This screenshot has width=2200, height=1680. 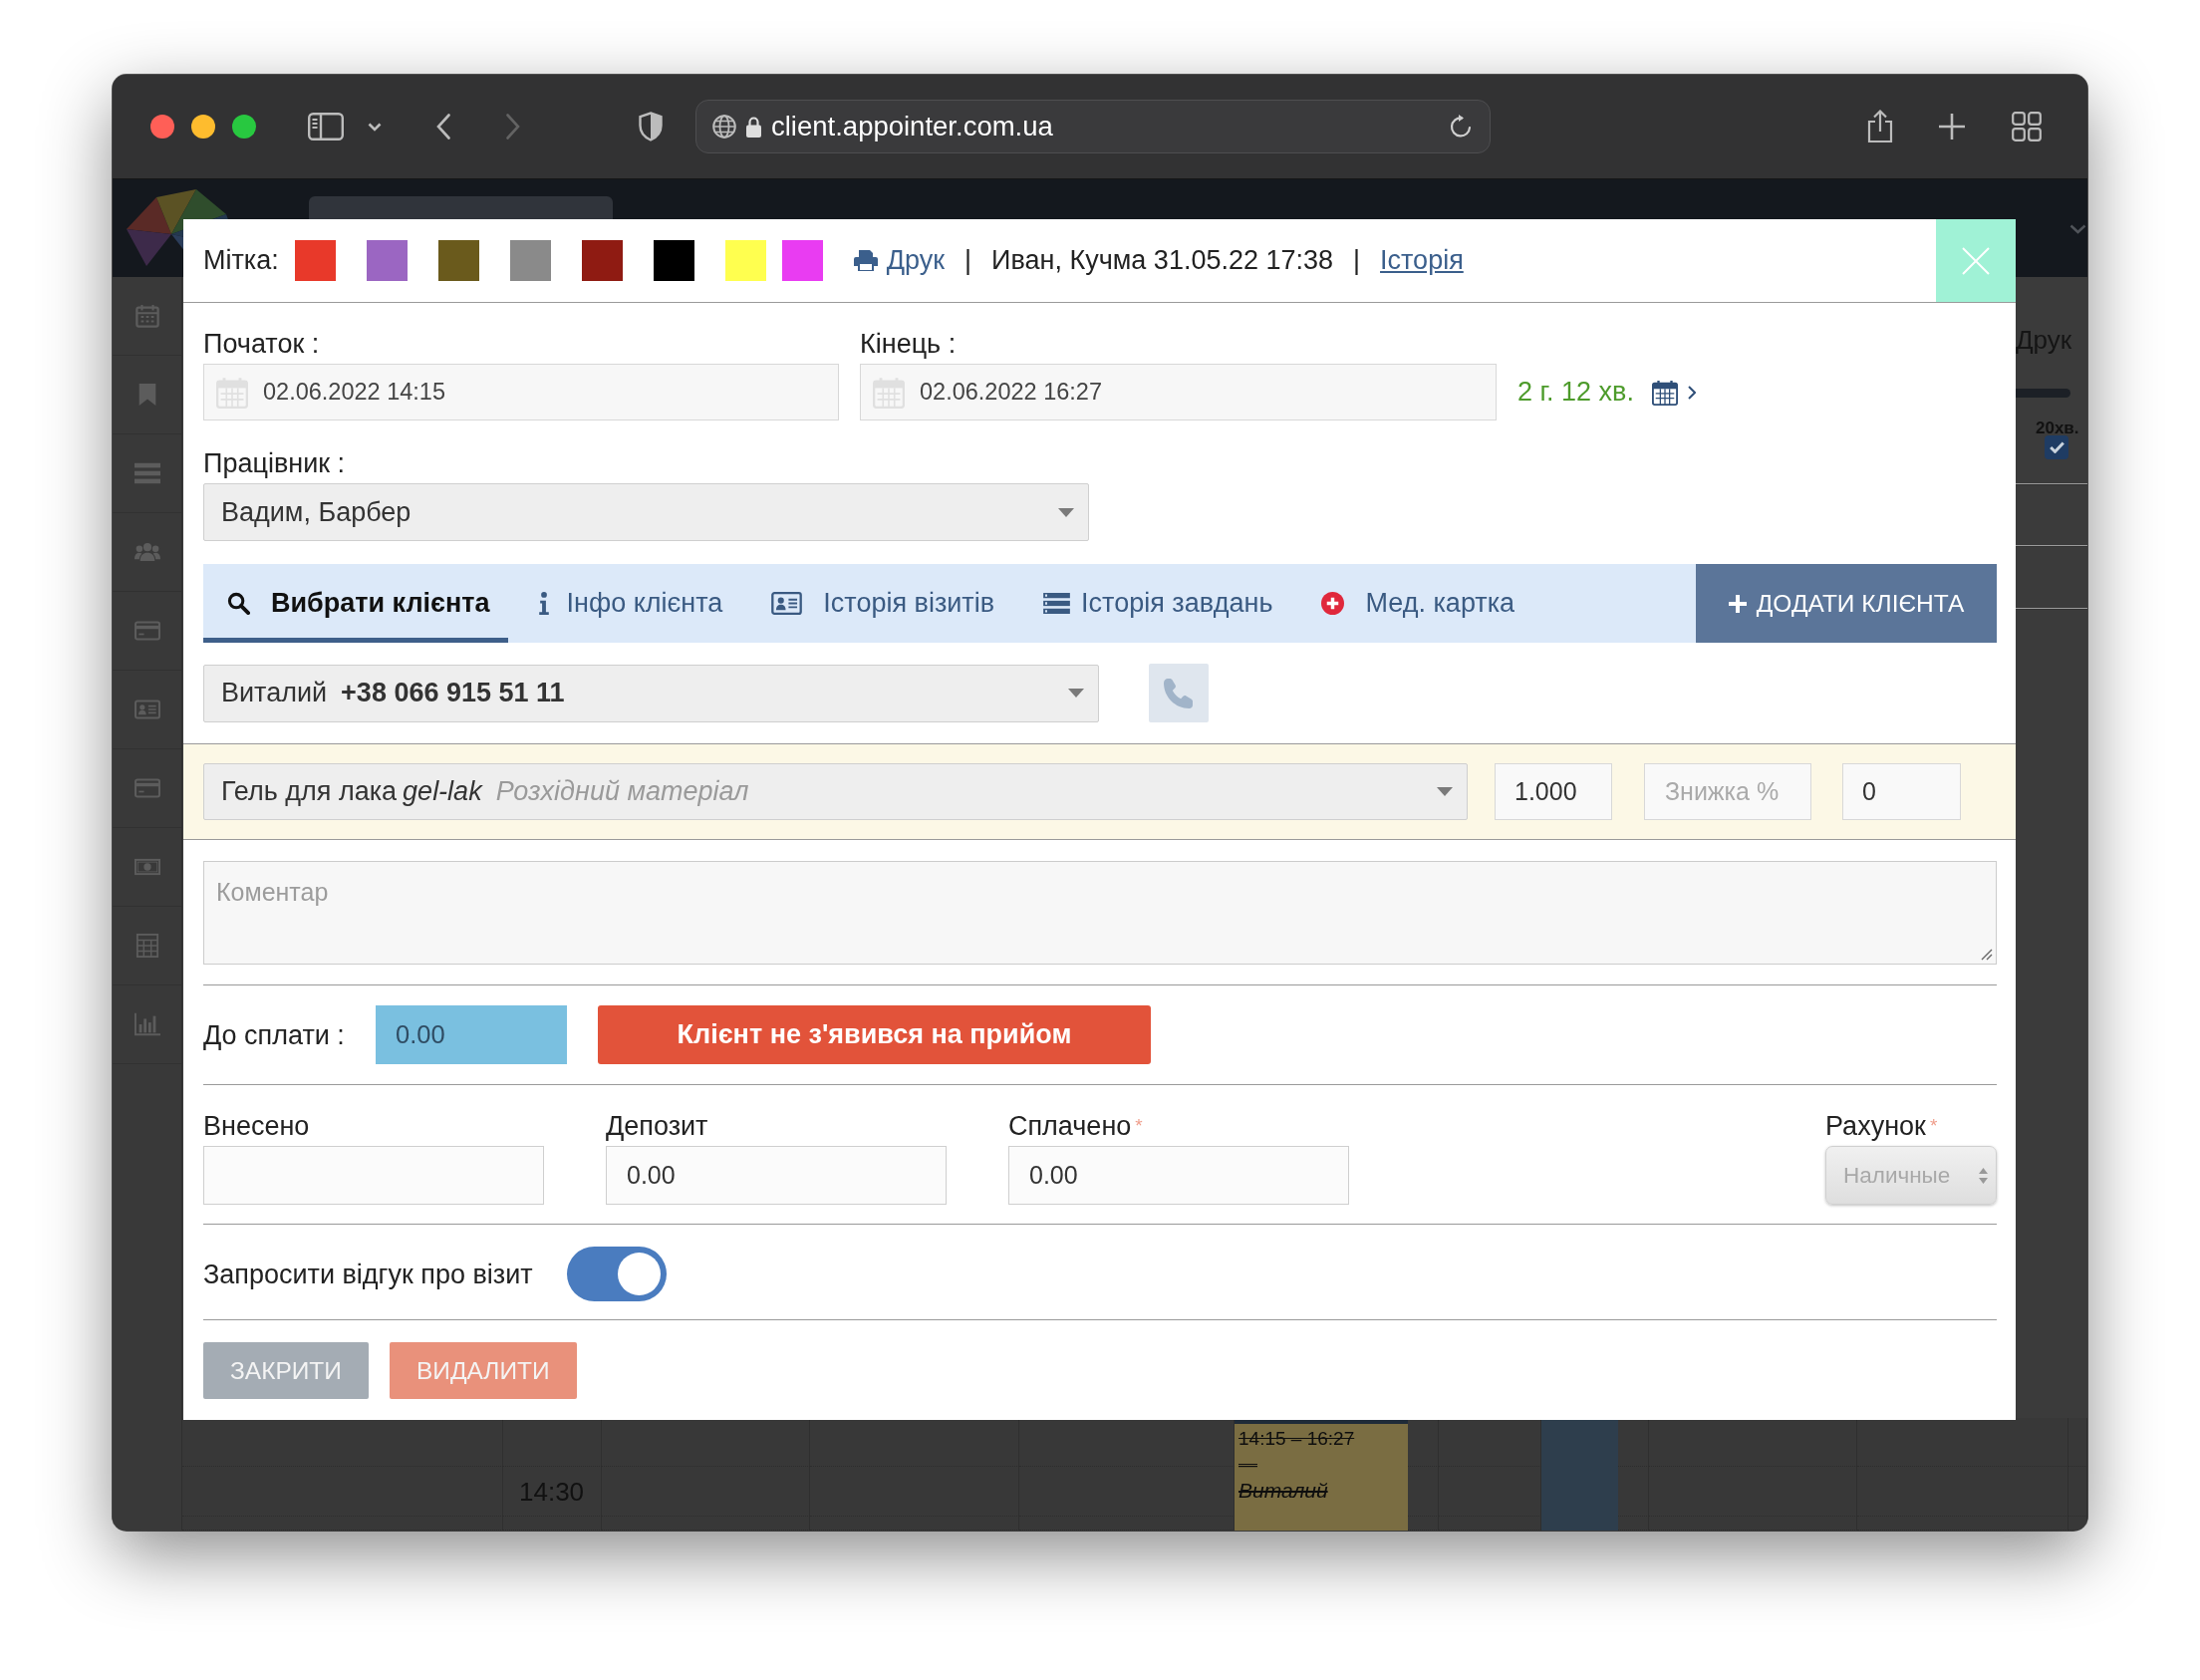 I want to click on chevron-down-icon, so click(x=375, y=127).